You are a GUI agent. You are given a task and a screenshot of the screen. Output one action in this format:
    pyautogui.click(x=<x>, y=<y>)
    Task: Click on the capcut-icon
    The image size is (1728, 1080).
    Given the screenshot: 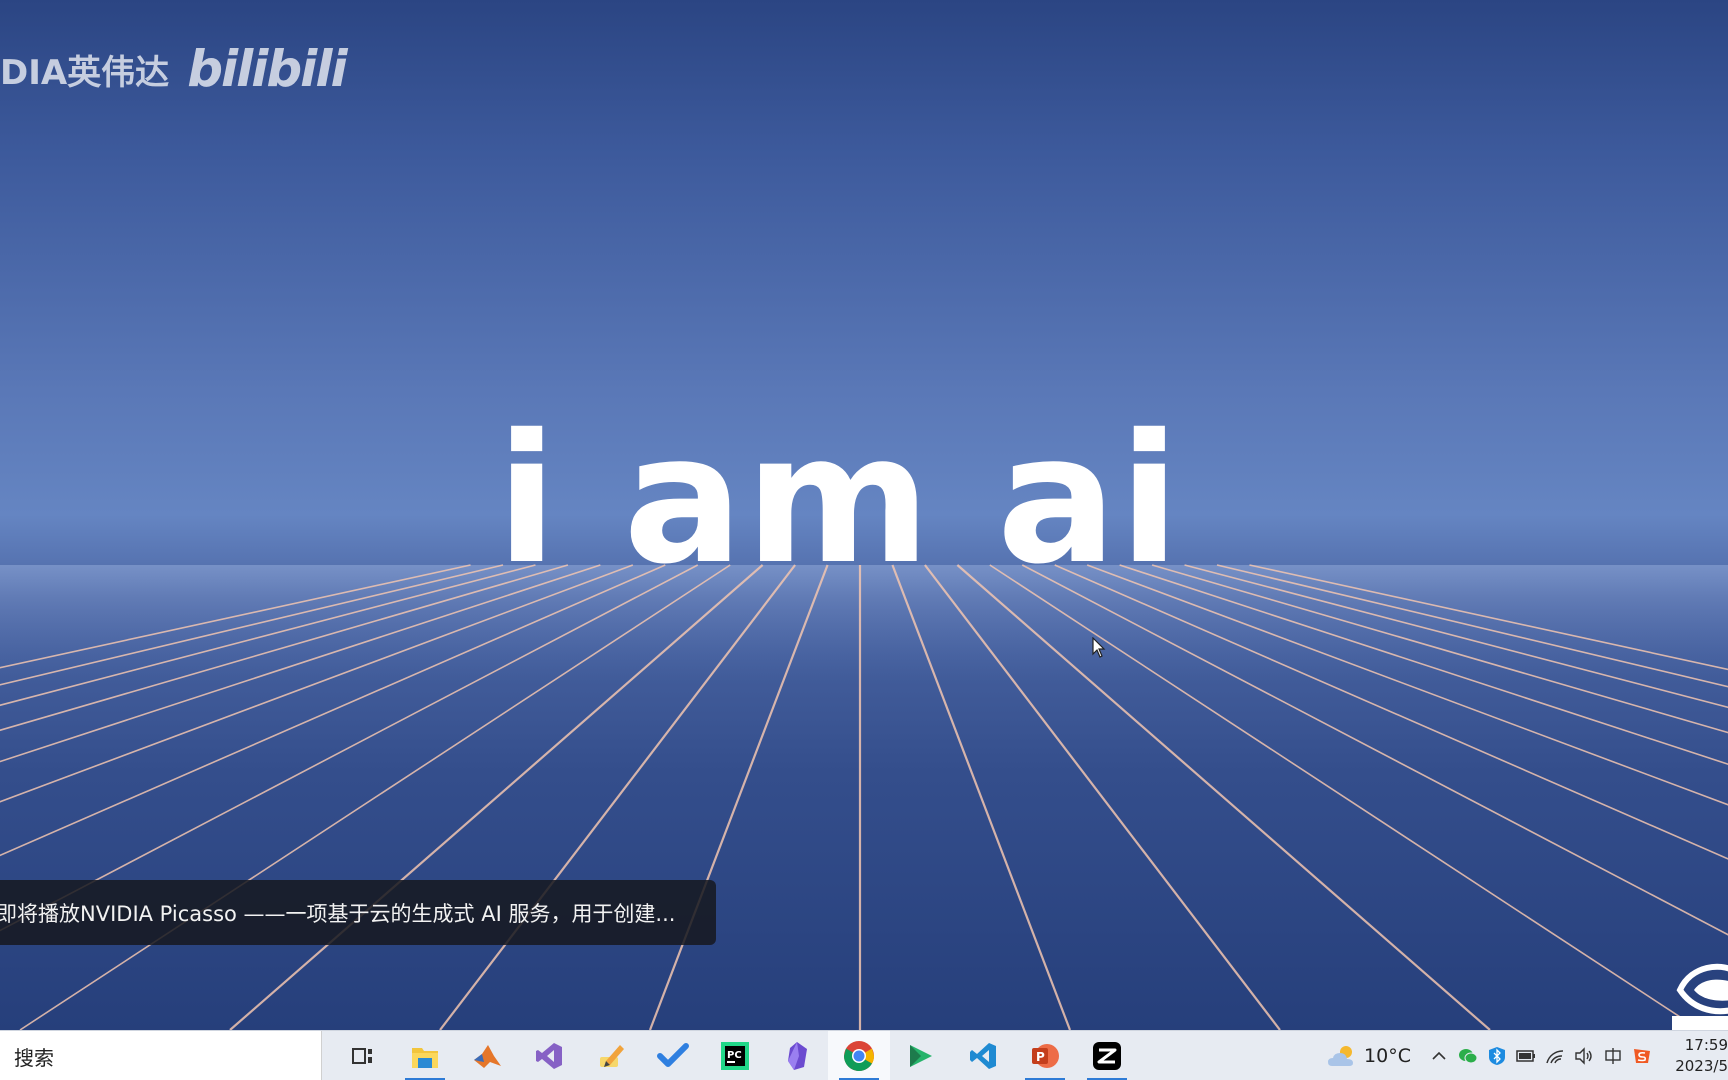 What is the action you would take?
    pyautogui.click(x=1107, y=1056)
    